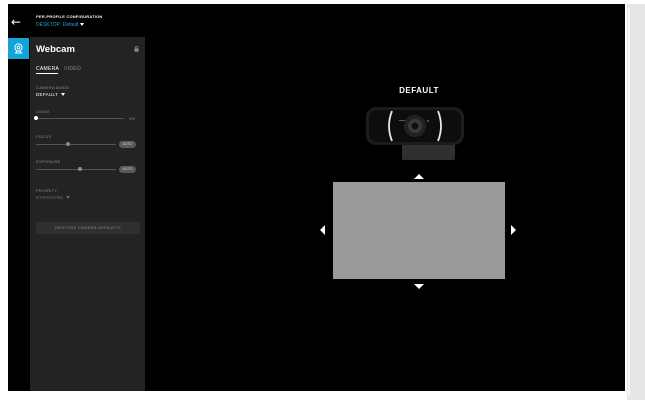  Describe the element at coordinates (53, 87) in the screenshot. I see `camera-mode-label: CAMERA MODE` at that location.